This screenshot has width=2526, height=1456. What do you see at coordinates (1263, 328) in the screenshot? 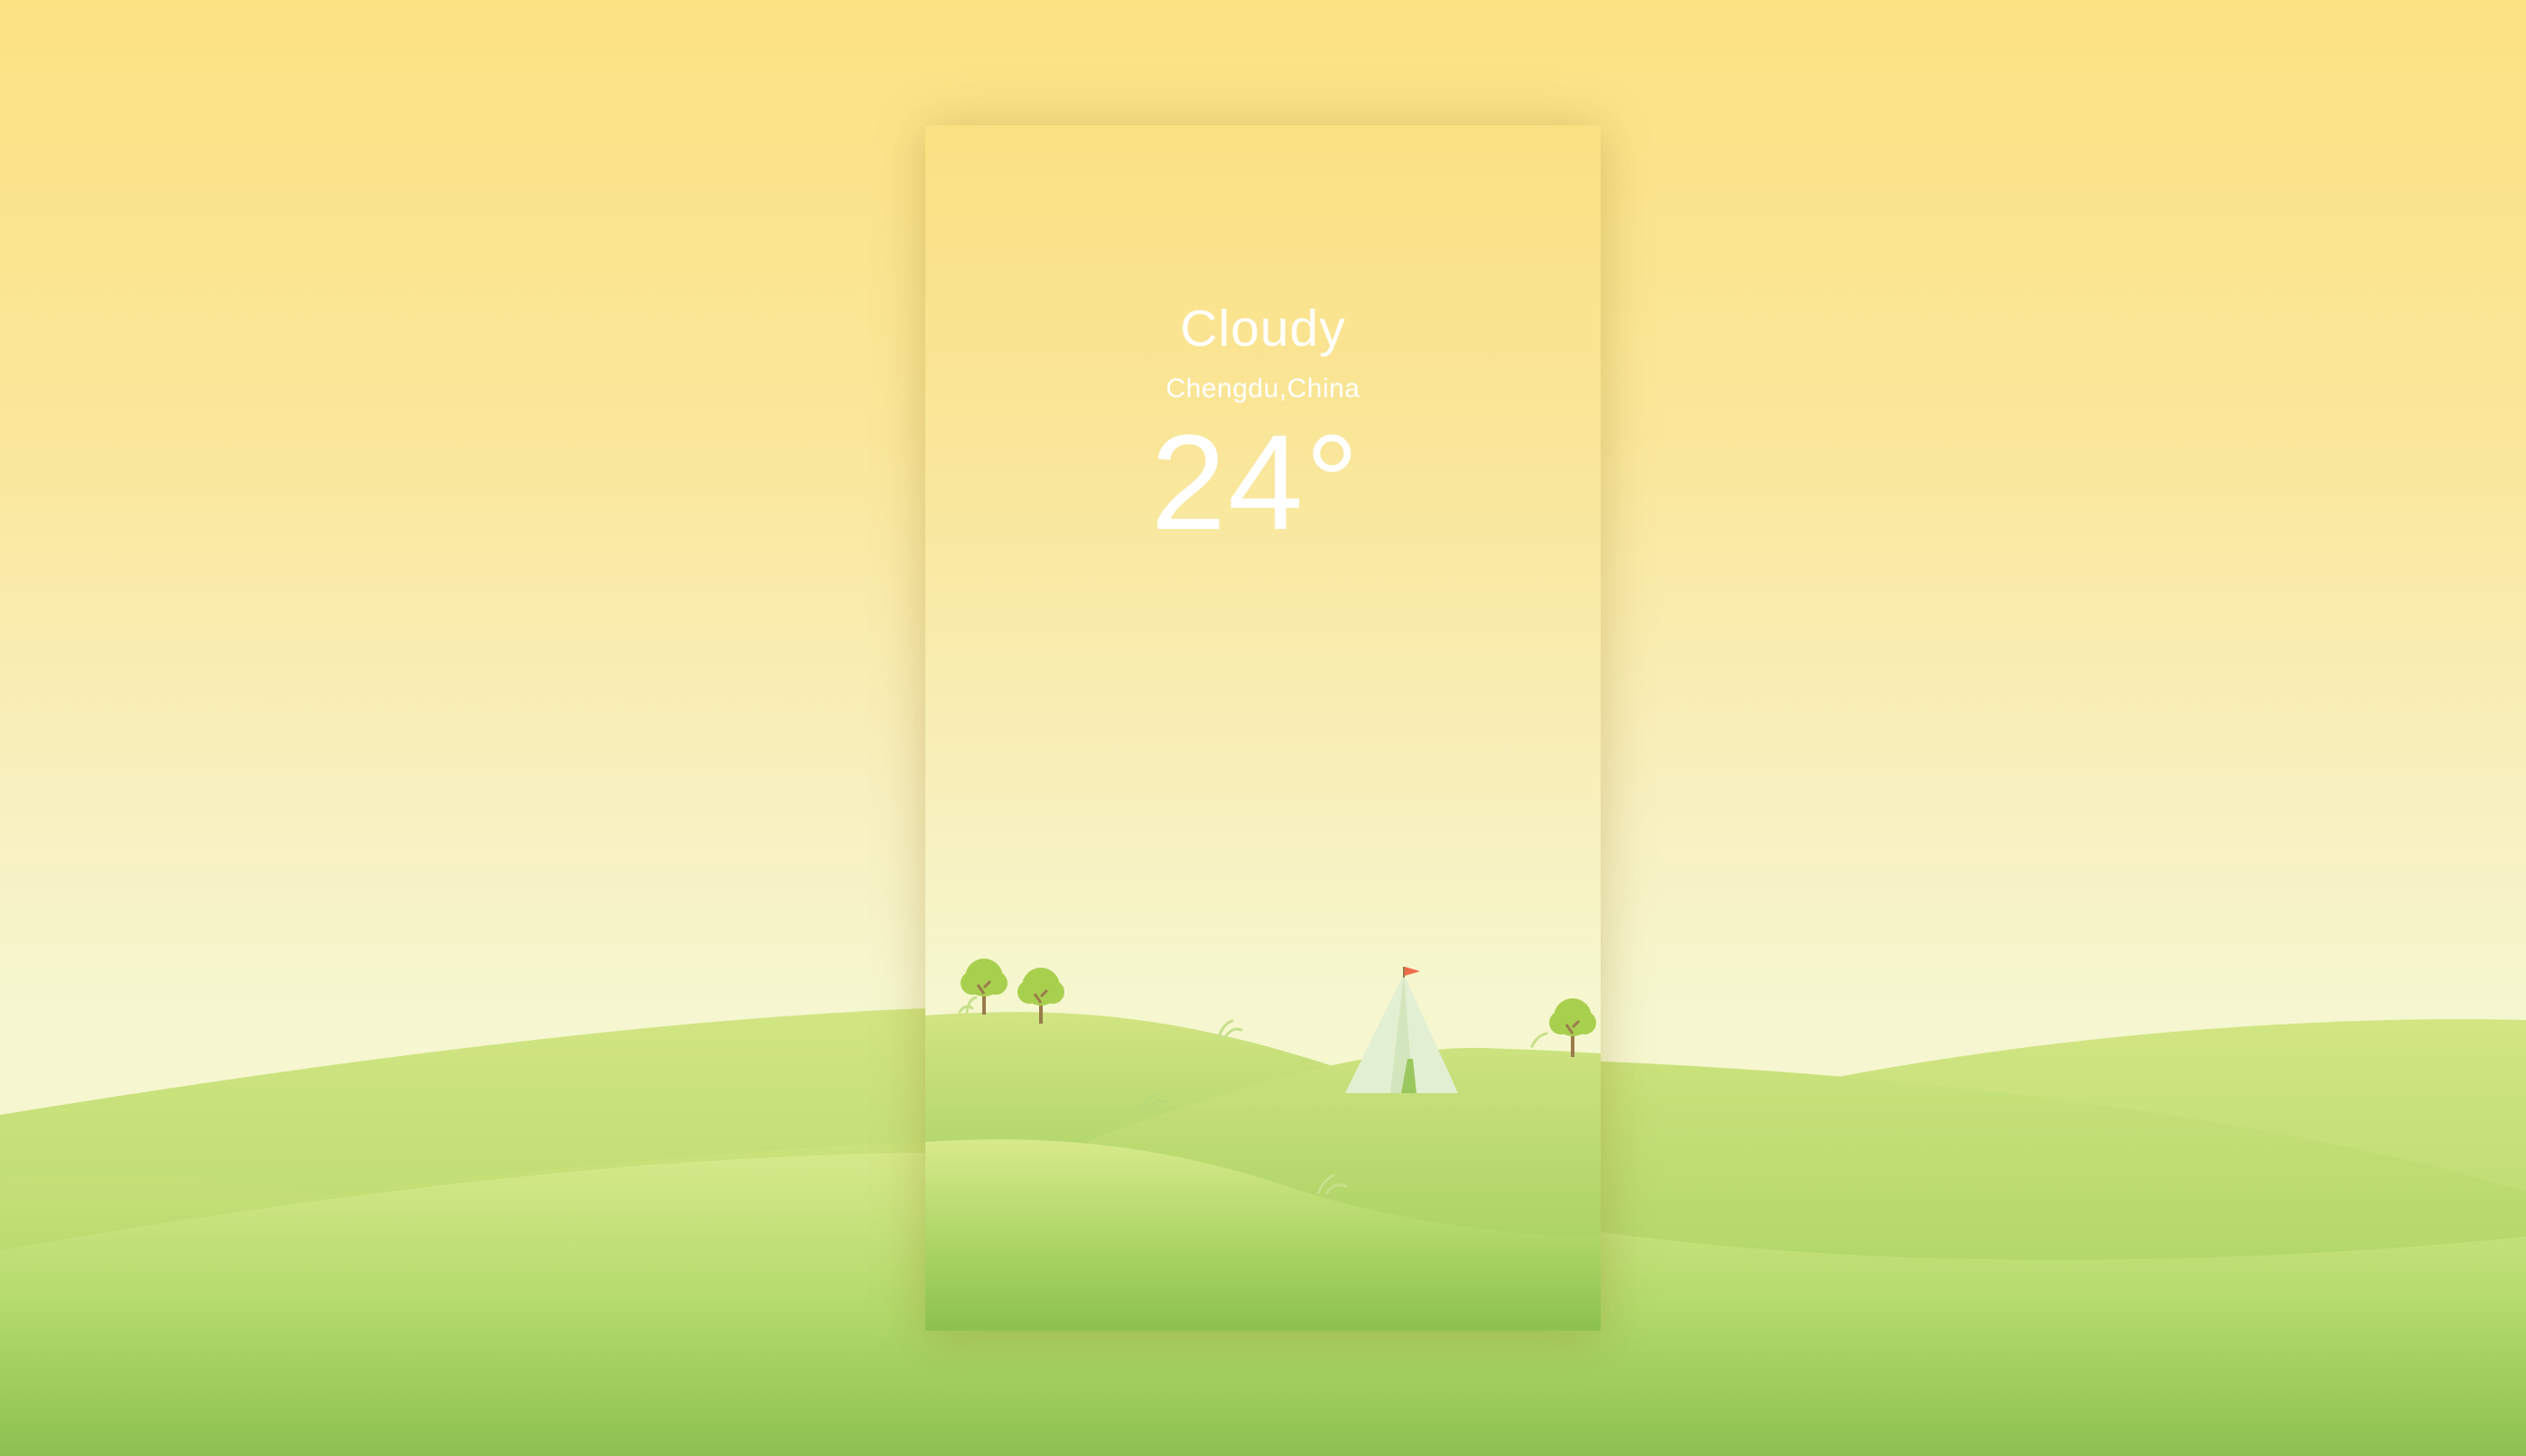
I see `weather-condition: Cloudy` at bounding box center [1263, 328].